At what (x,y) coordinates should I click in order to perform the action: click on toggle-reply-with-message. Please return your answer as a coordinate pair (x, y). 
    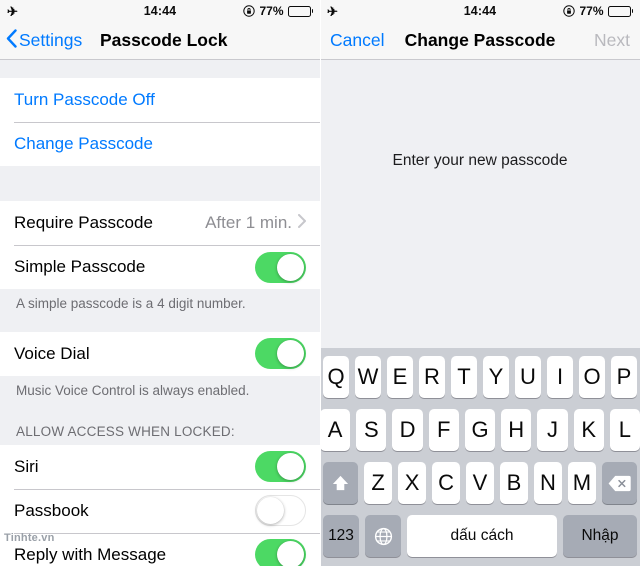
    Looking at the image, I should click on (280, 552).